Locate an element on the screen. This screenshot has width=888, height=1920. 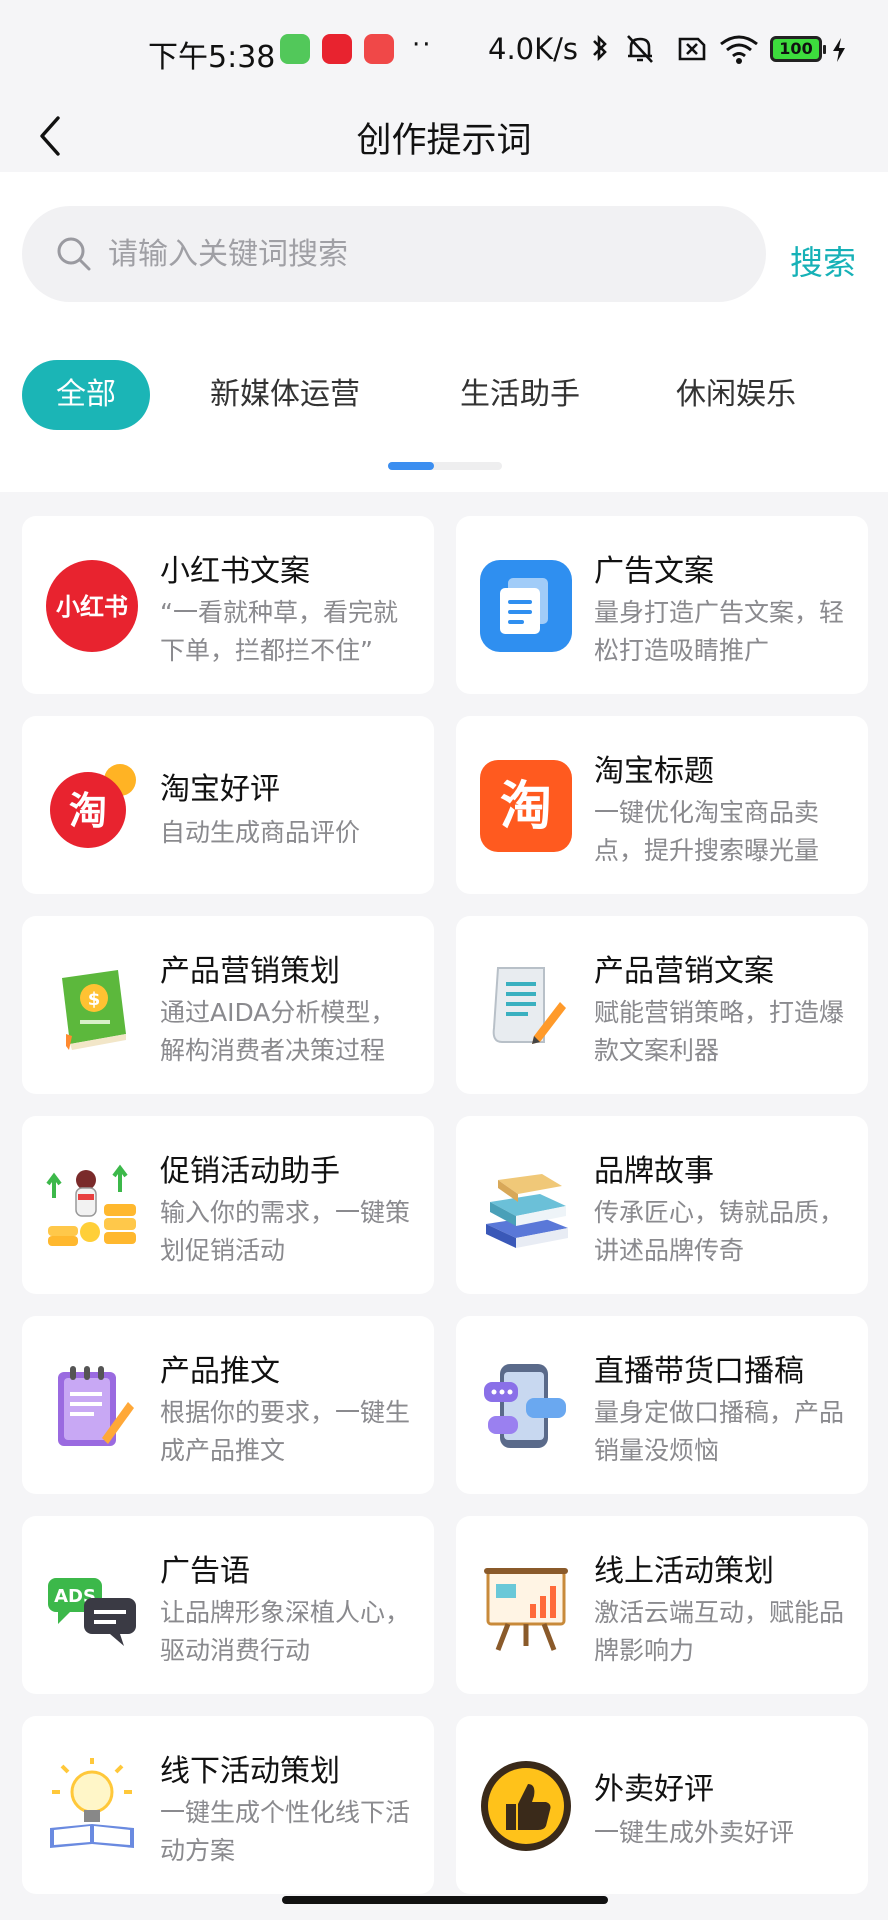
home-indicator is located at coordinates (445, 1900).